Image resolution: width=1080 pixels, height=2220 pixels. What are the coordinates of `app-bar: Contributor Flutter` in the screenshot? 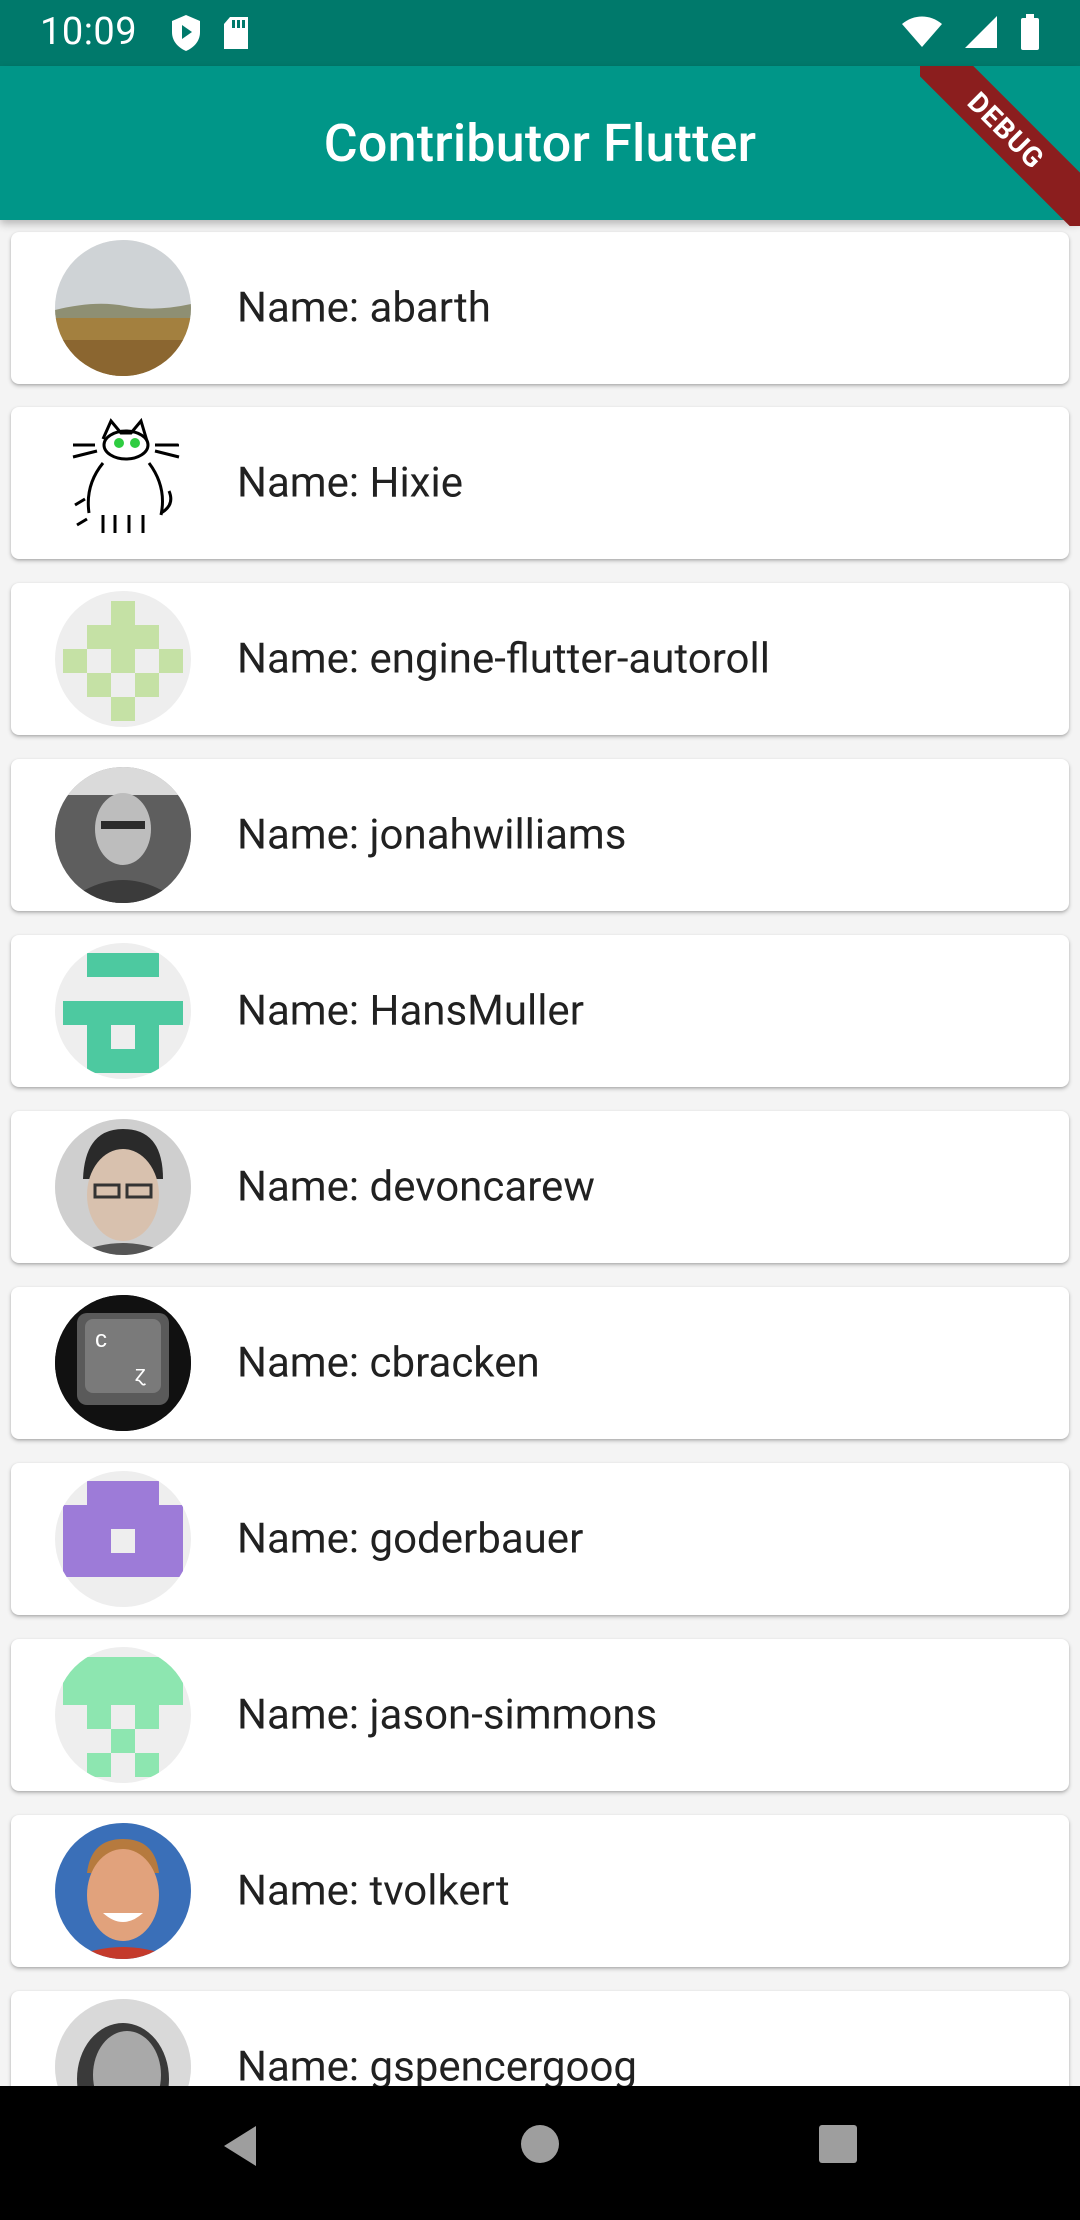 It's located at (540, 143).